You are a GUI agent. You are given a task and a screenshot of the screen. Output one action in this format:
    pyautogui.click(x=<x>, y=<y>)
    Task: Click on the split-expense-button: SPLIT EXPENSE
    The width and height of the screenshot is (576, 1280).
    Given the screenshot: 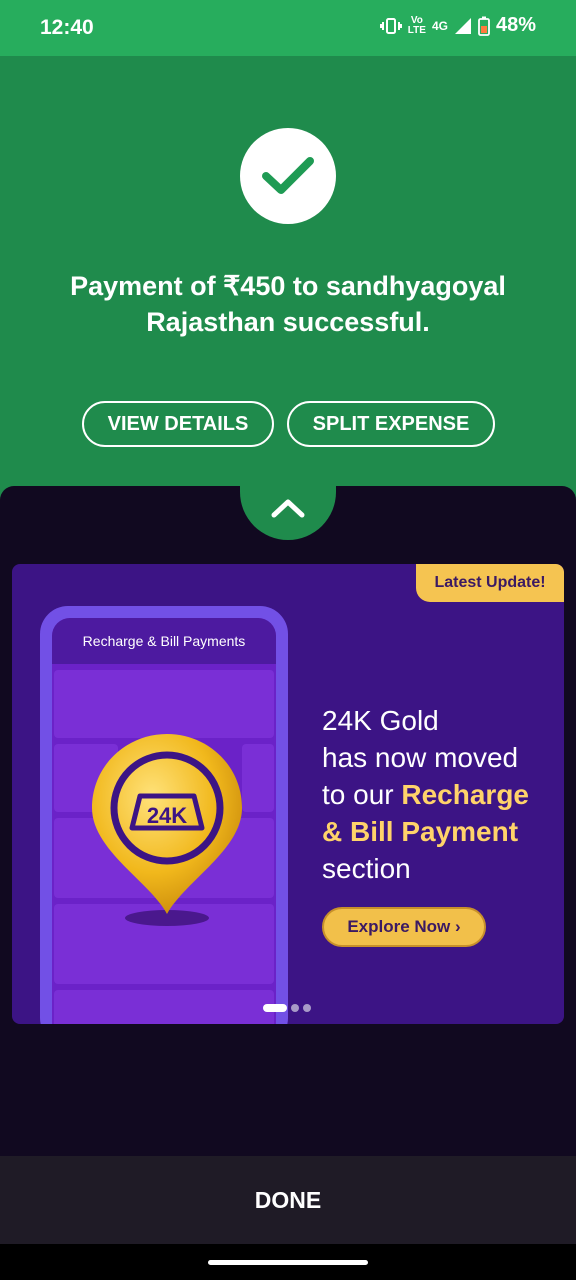 What is the action you would take?
    pyautogui.click(x=391, y=424)
    